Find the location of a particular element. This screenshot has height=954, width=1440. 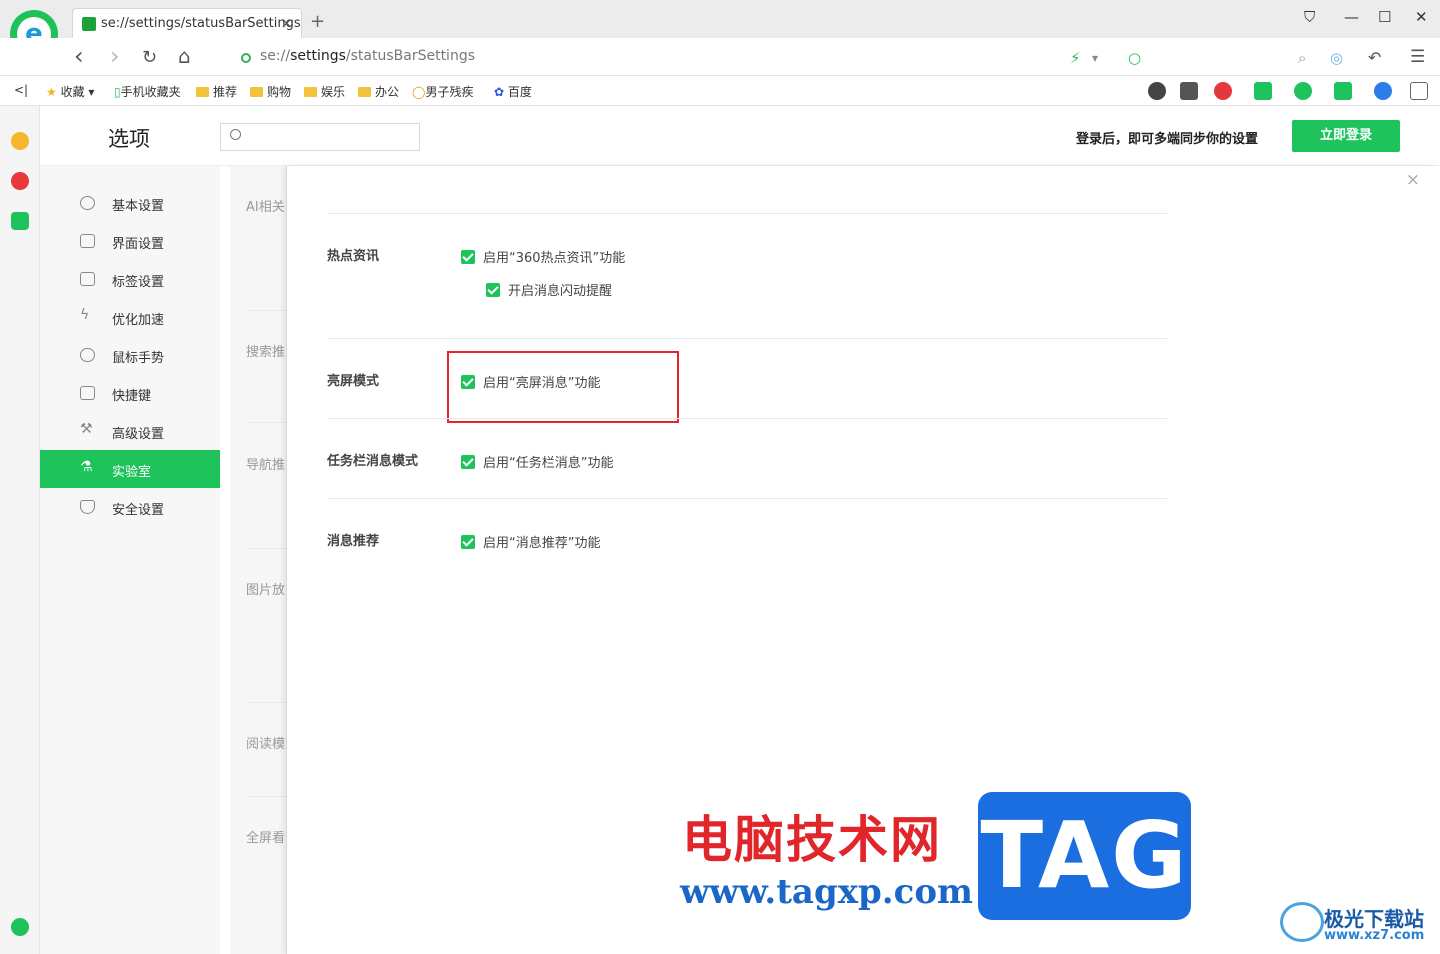

bookmark-baidu: ✿ 百度 is located at coordinates (513, 91).